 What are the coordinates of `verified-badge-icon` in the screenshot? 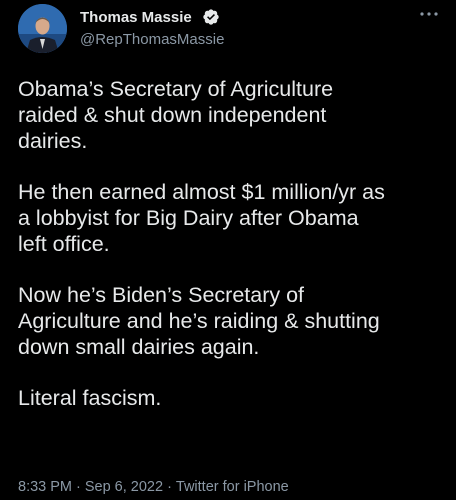 It's located at (211, 17).